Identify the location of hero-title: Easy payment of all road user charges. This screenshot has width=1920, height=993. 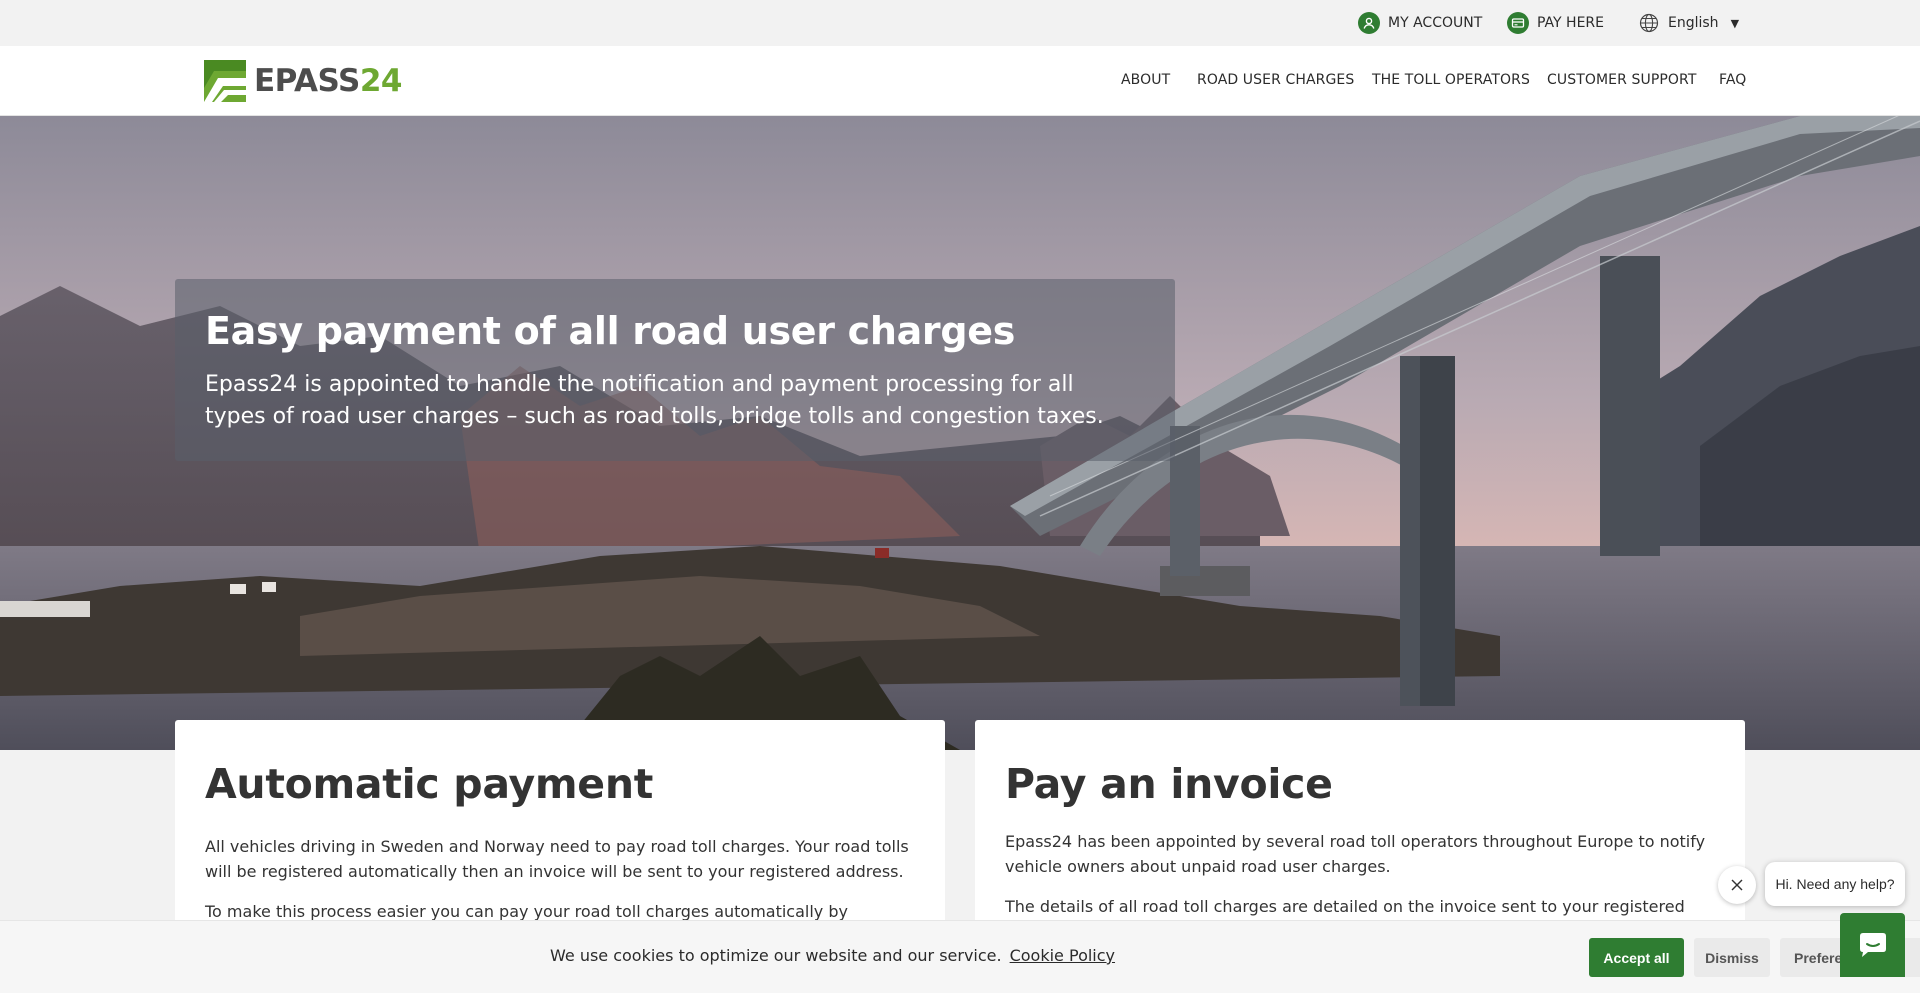
(610, 331).